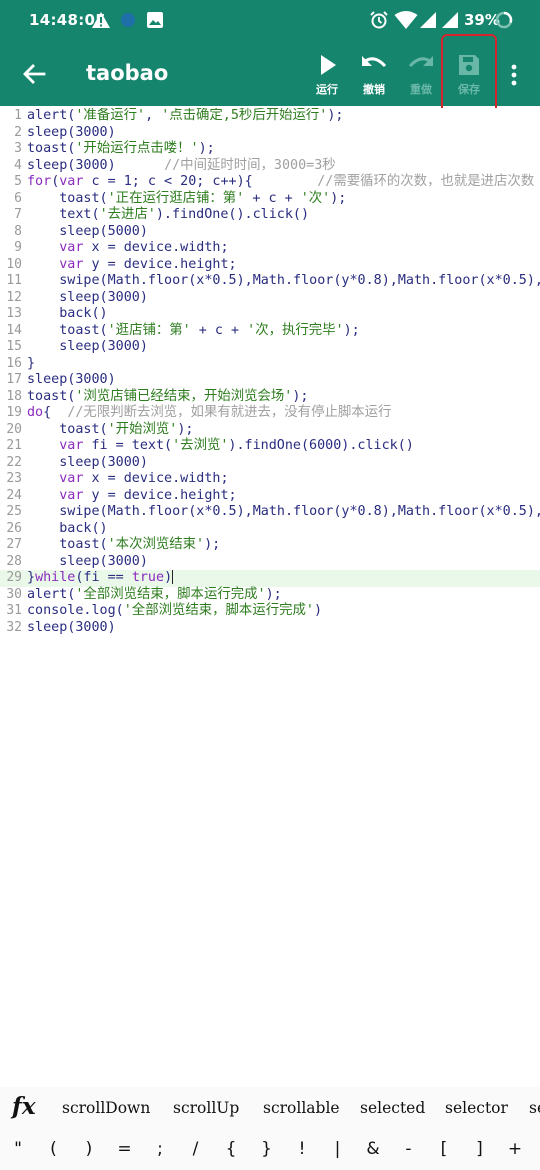 The width and height of the screenshot is (540, 1170). I want to click on undo-button: 撤销, so click(374, 76).